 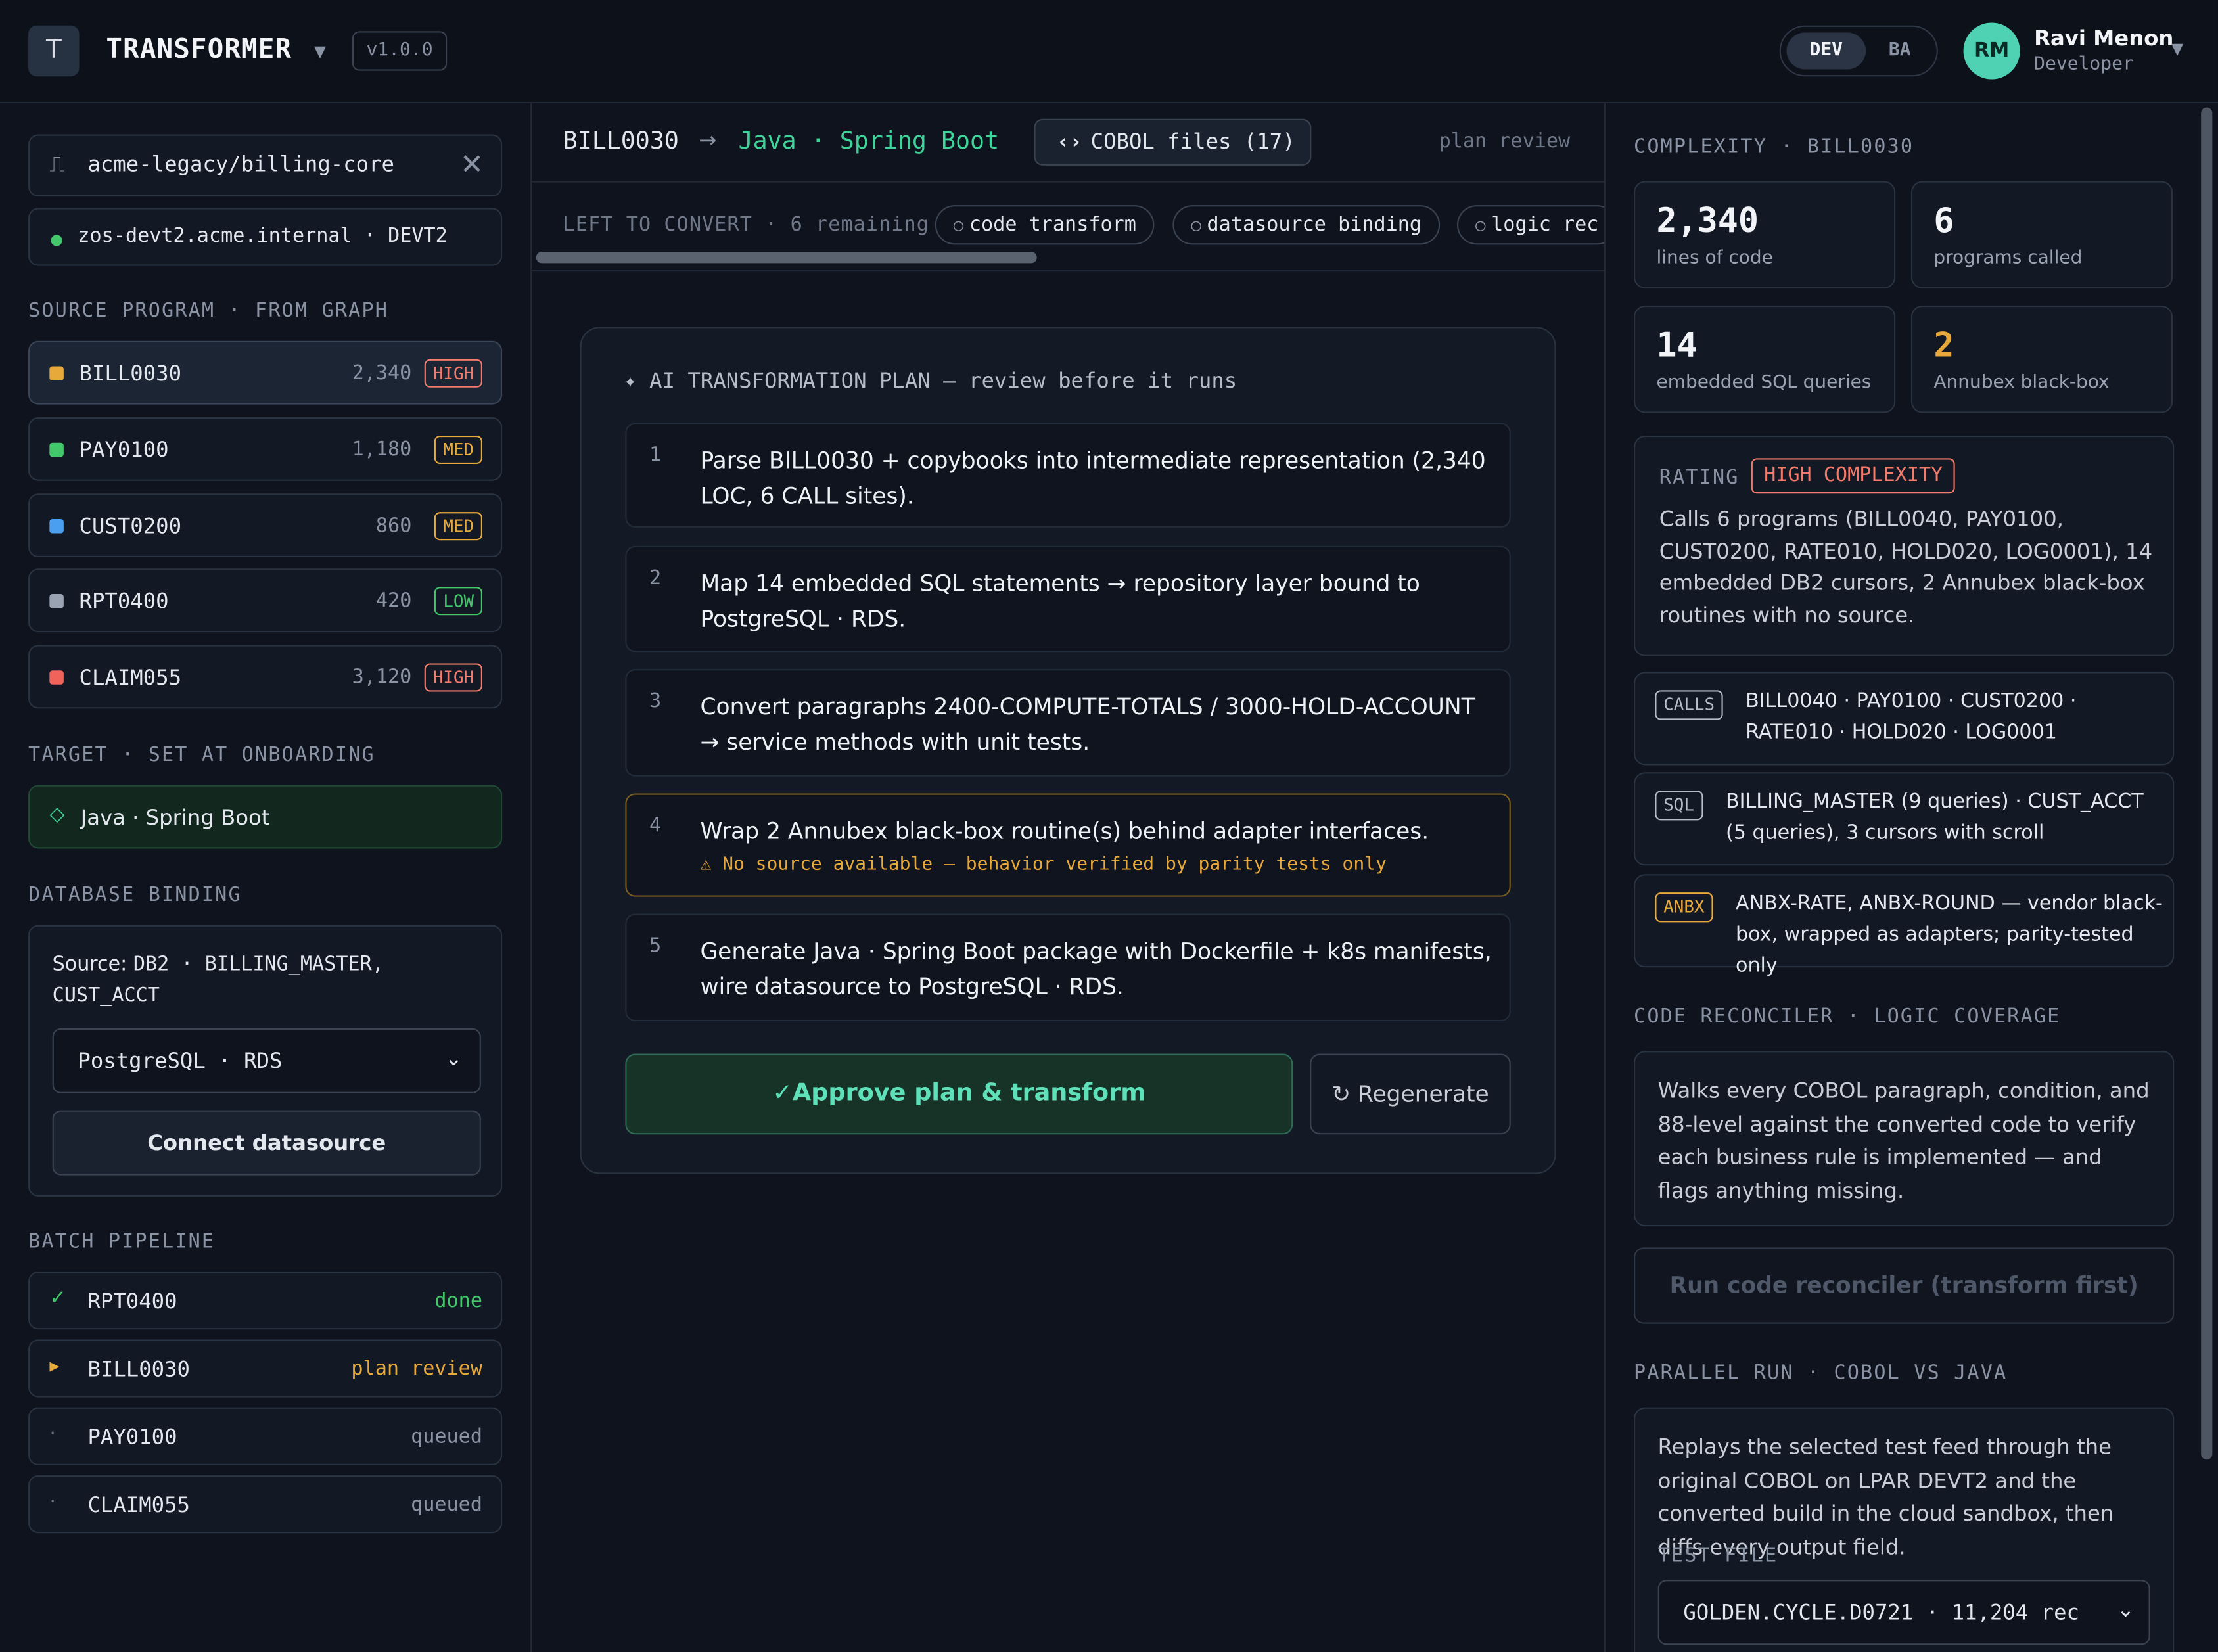 What do you see at coordinates (1904, 1285) in the screenshot?
I see `run-reconciler-button: Run code reconciler (transform first)` at bounding box center [1904, 1285].